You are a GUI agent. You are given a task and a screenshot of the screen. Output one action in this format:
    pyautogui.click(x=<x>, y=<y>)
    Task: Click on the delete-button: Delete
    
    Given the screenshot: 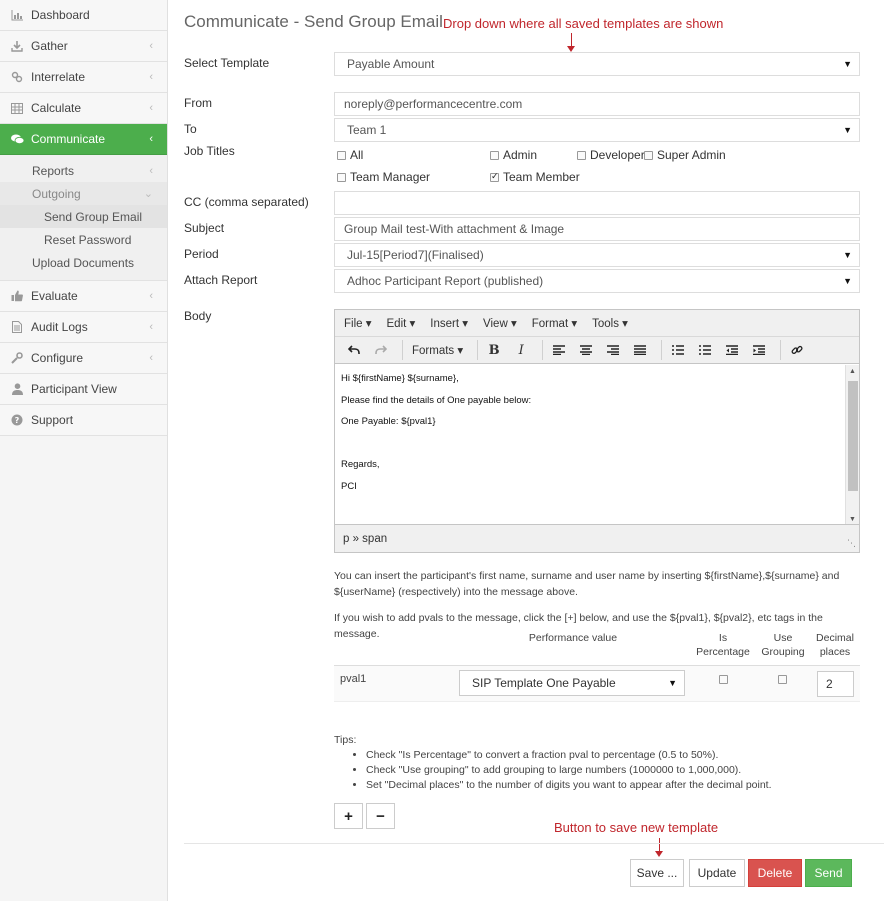 What is the action you would take?
    pyautogui.click(x=775, y=873)
    